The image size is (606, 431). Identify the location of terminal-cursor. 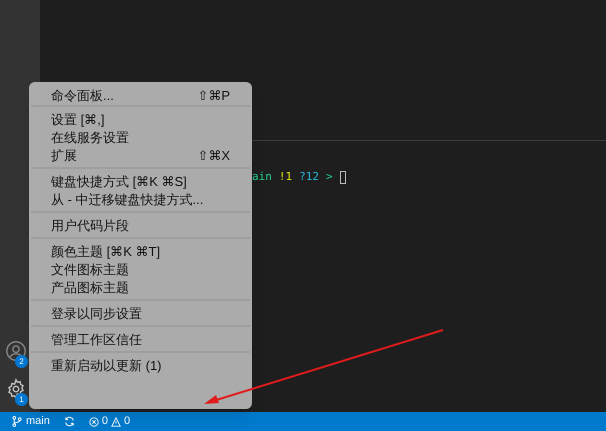
(343, 177).